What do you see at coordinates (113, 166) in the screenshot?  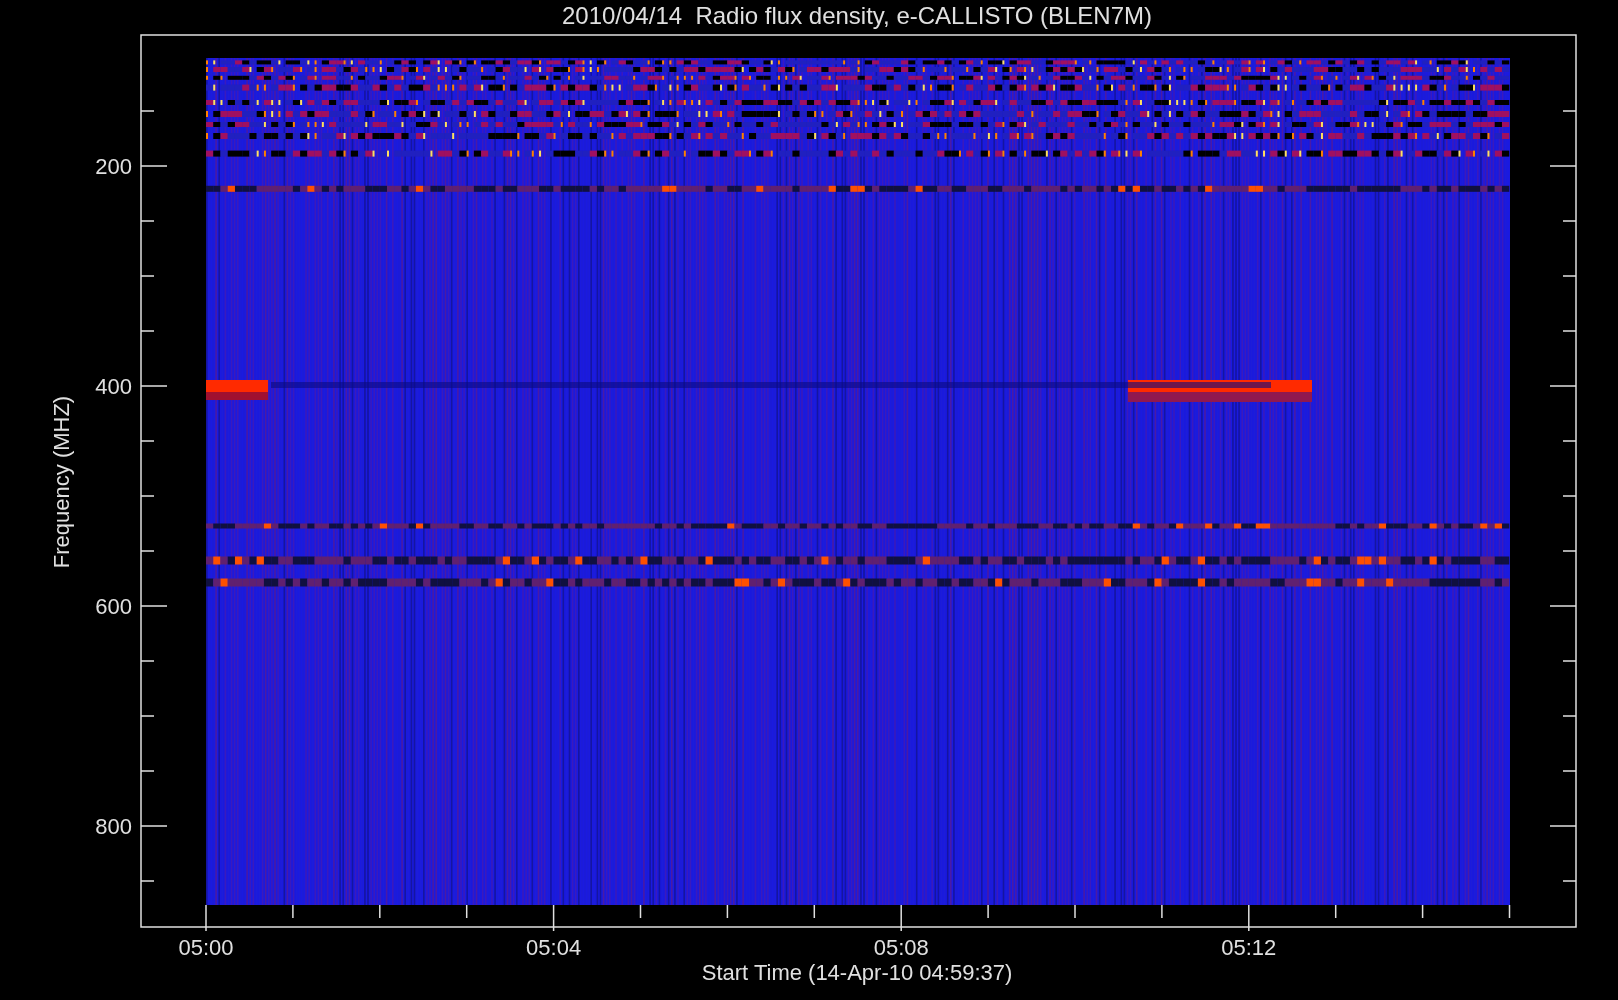 I see `tick-label: 200` at bounding box center [113, 166].